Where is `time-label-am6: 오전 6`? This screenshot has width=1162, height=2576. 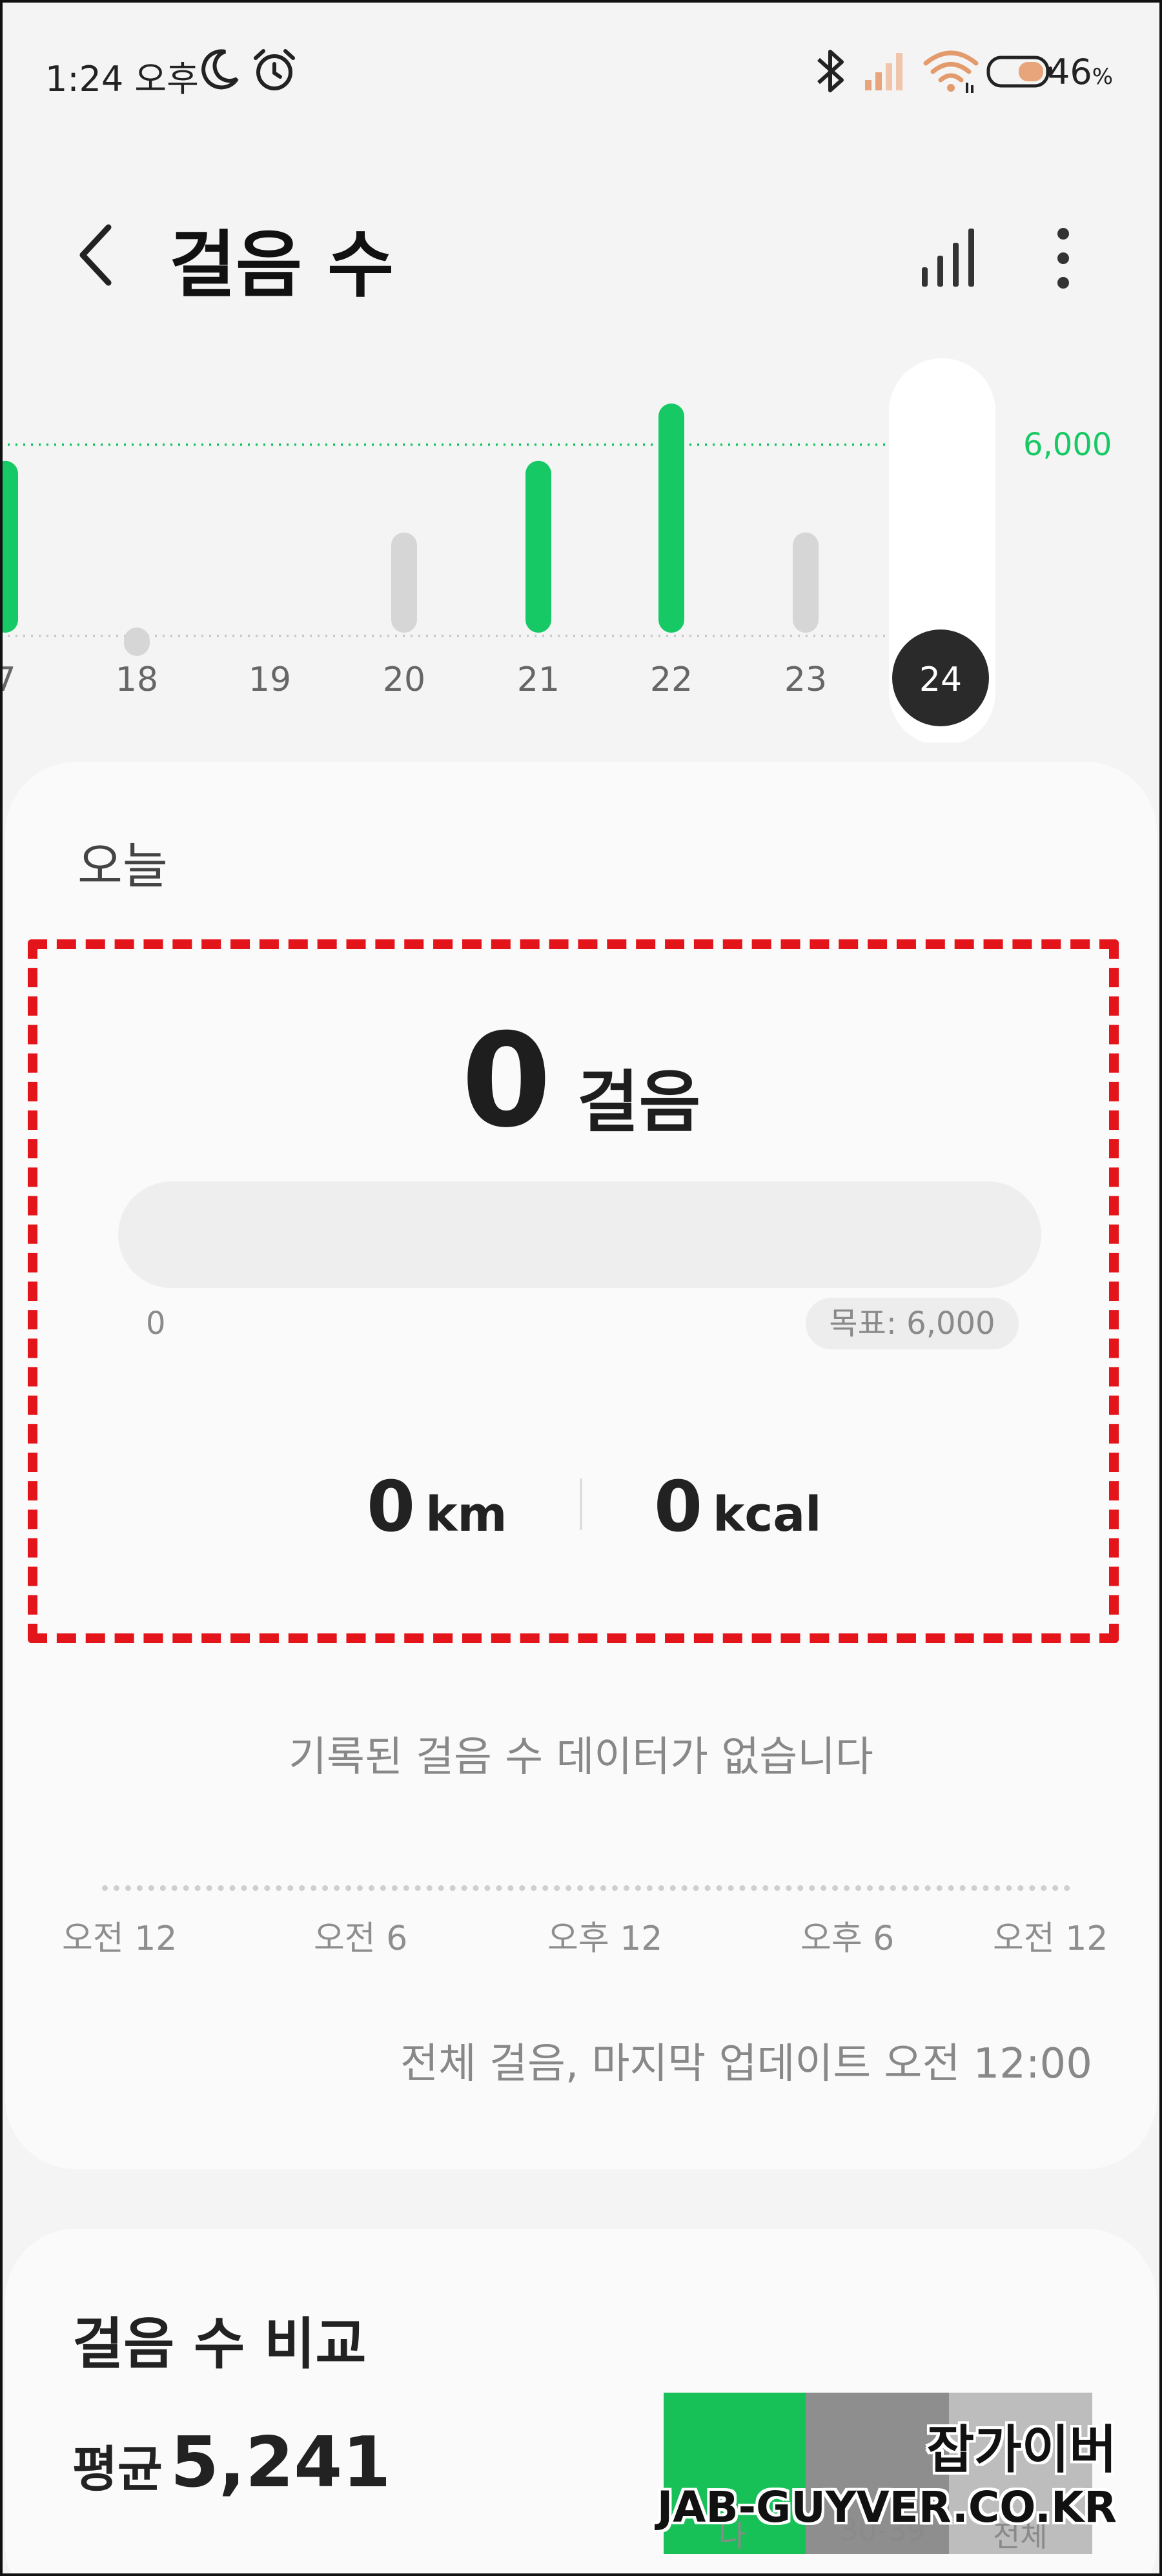 time-label-am6: 오전 6 is located at coordinates (361, 1939).